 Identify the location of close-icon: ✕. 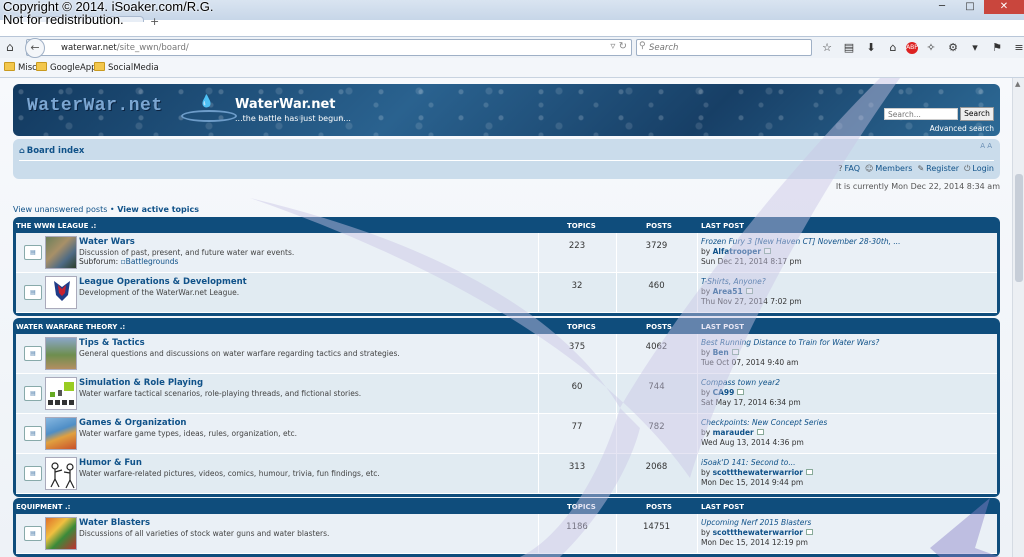
(1004, 7).